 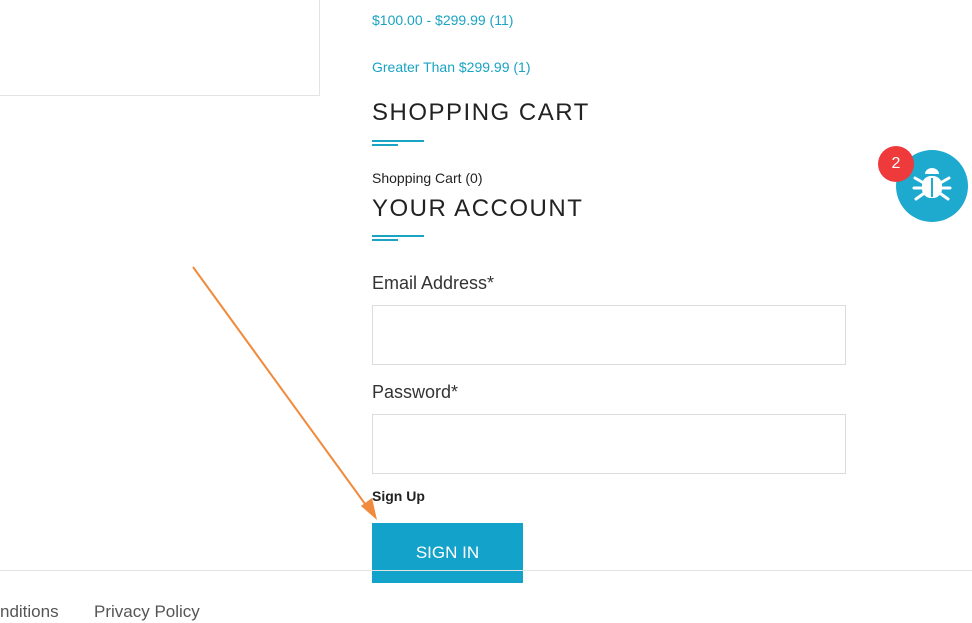 I want to click on footer-link-privacy-policy: Privacy Policy, so click(x=147, y=612).